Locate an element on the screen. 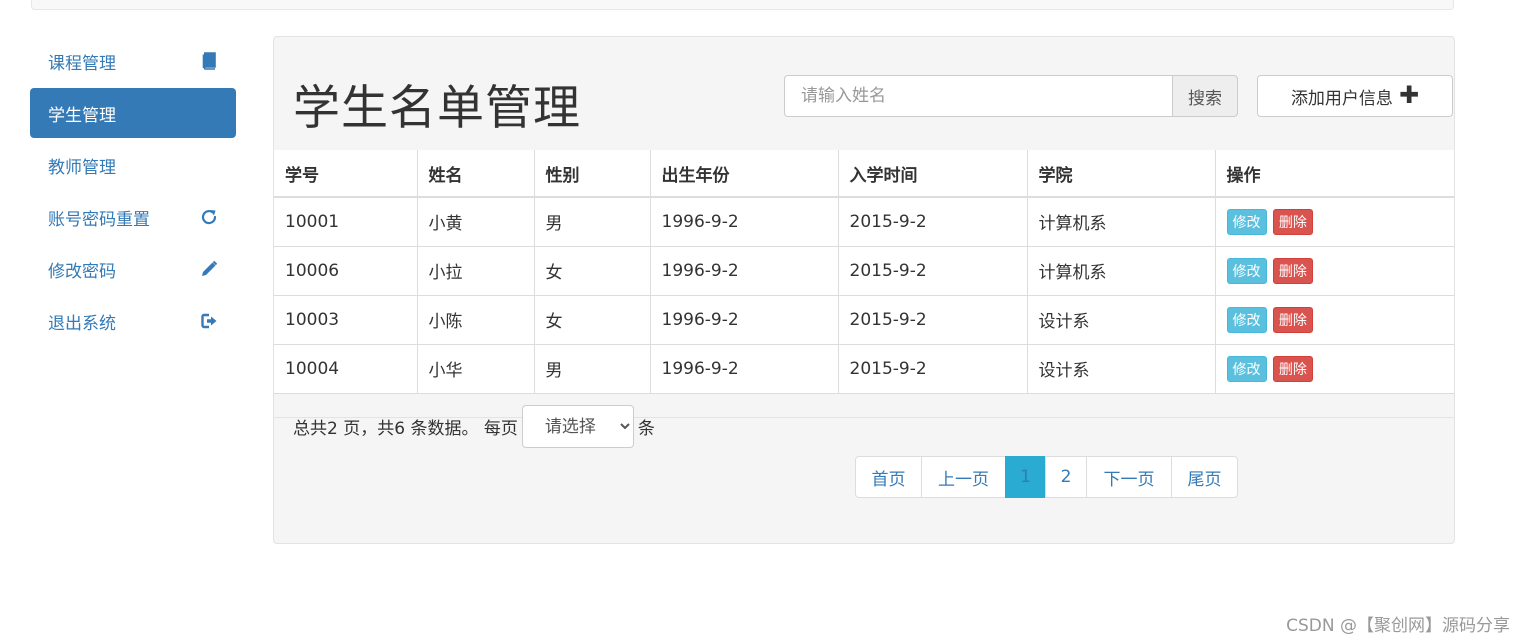 The image size is (1526, 642). table-row: 10003 小陈 女 1996-9-2 2015-9-2 设计系 修改 删除 is located at coordinates (864, 319).